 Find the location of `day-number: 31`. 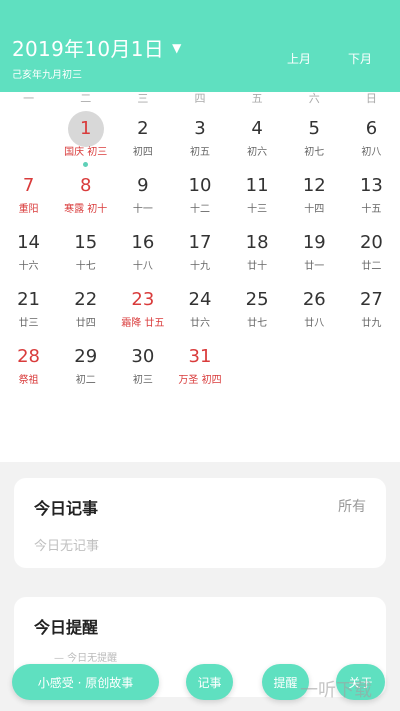

day-number: 31 is located at coordinates (200, 356).